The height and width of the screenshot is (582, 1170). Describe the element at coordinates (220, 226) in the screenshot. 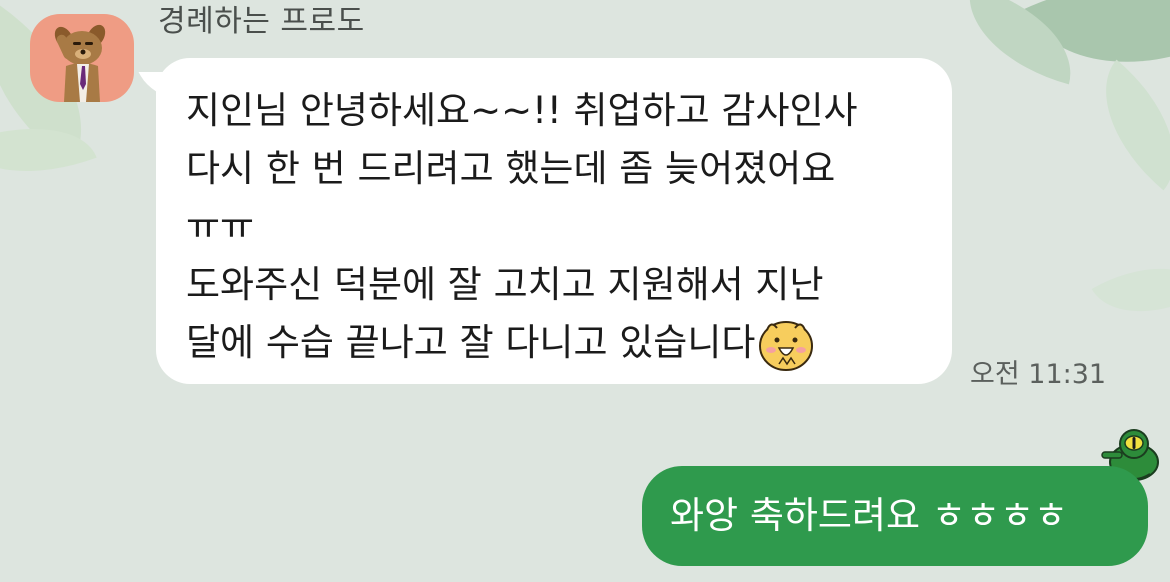

I see `message-line: ㅠㅠ` at that location.